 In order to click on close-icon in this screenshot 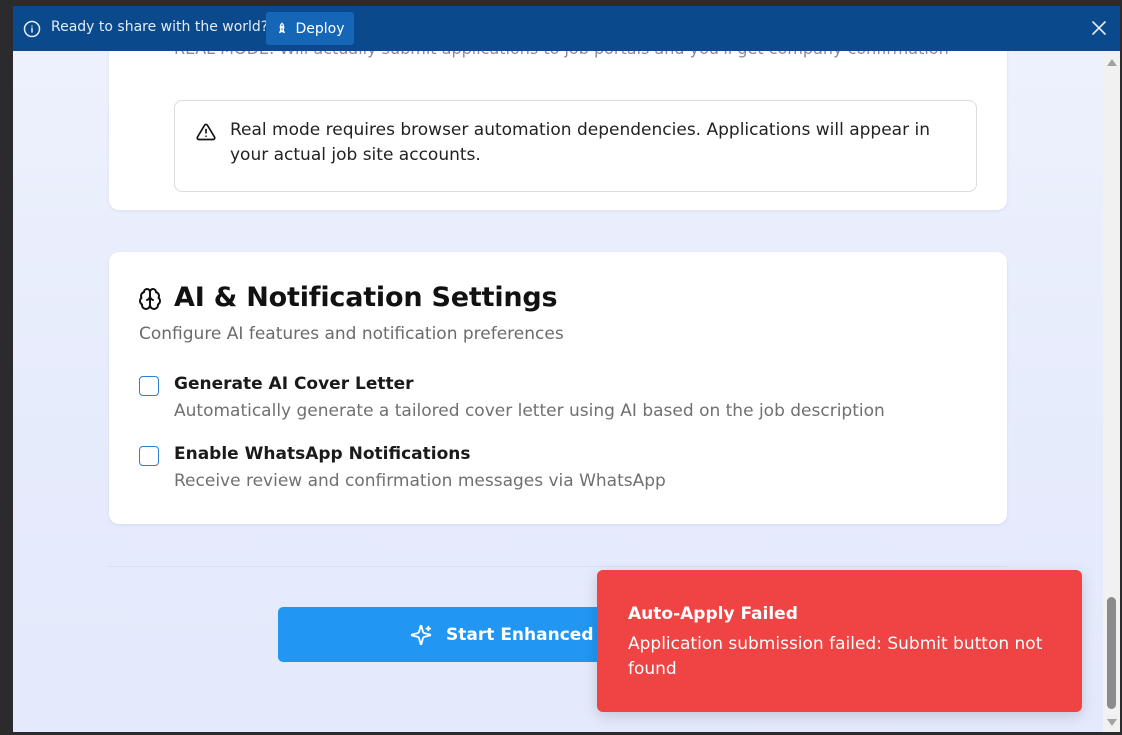, I will do `click(1099, 28)`.